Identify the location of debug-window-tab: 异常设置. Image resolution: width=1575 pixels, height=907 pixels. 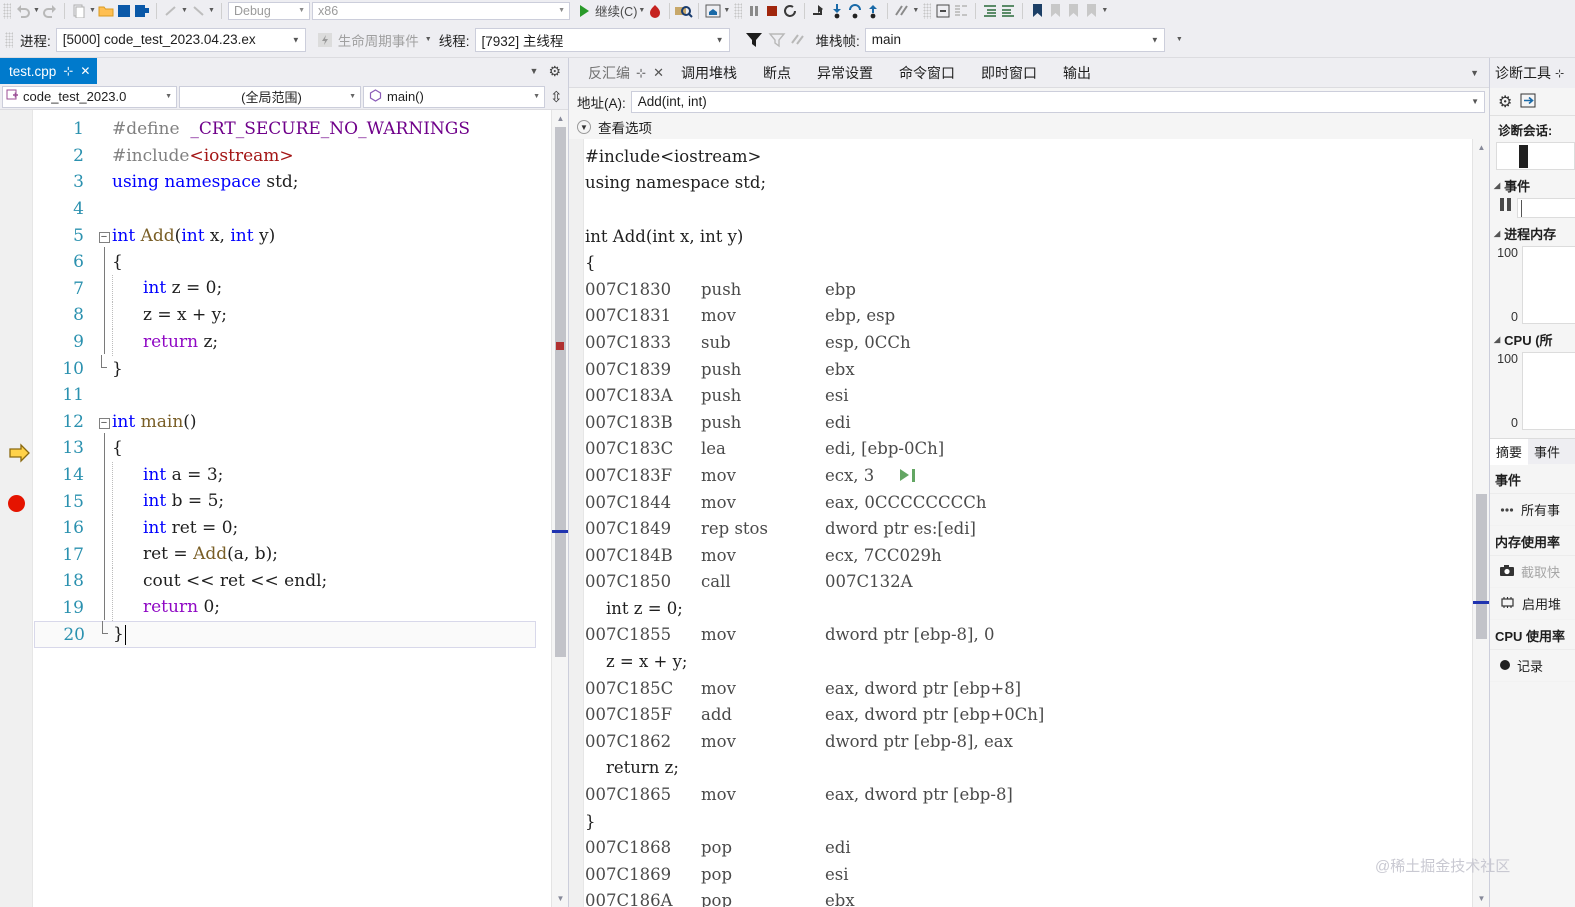
(845, 73).